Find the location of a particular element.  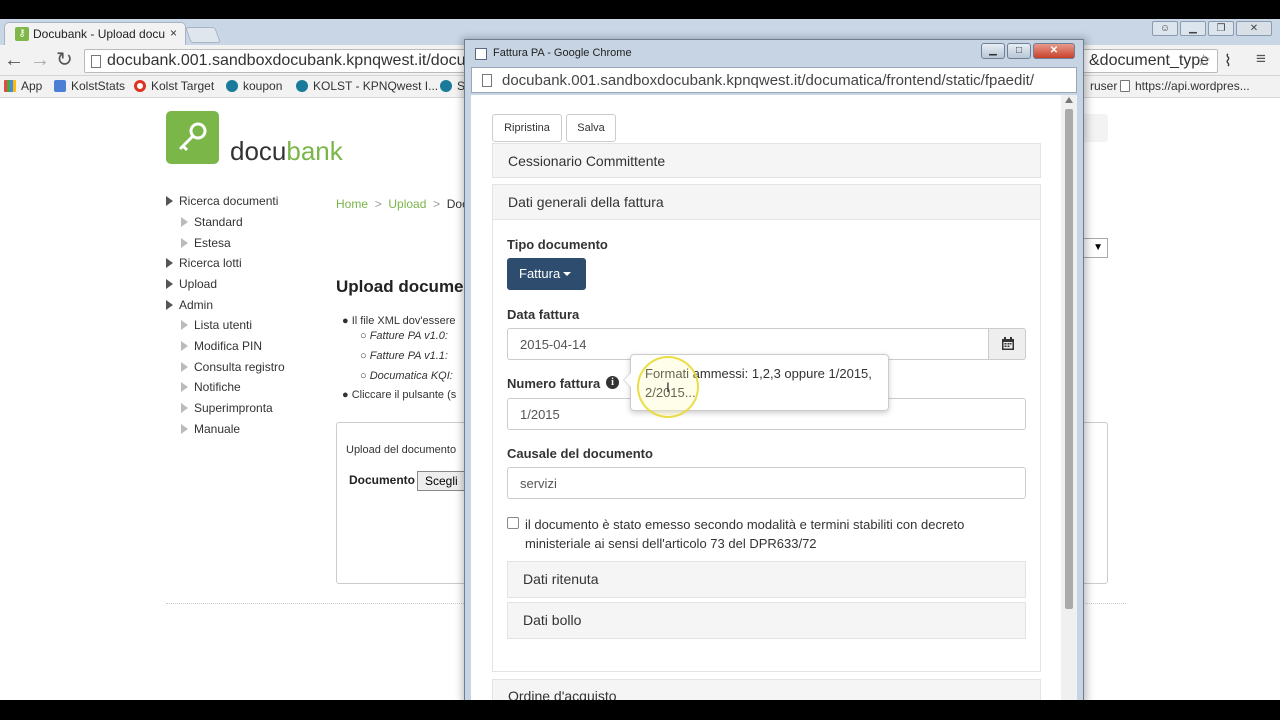

section-title: Dati ritenuta is located at coordinates (561, 579).